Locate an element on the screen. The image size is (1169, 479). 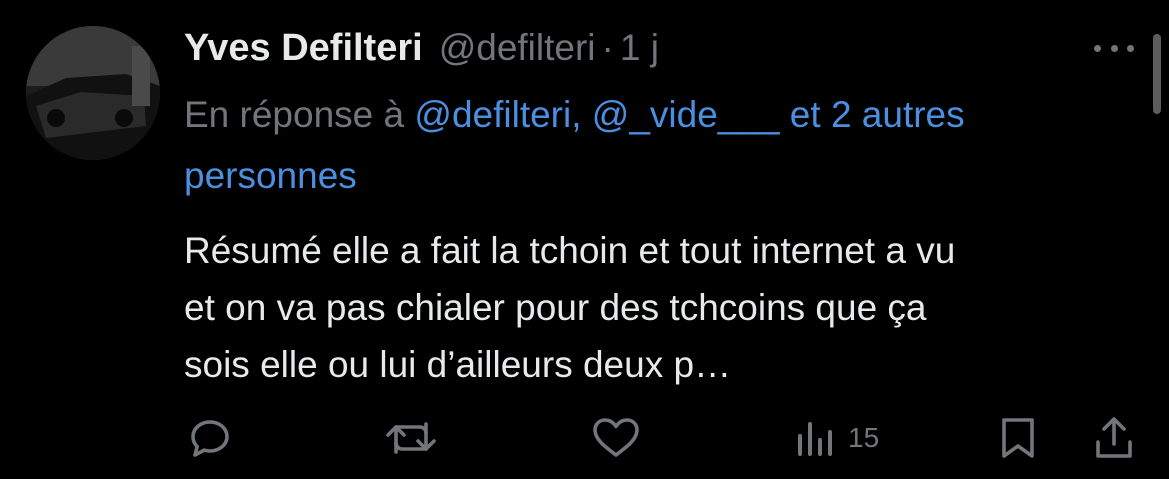
reply-button is located at coordinates (210, 438).